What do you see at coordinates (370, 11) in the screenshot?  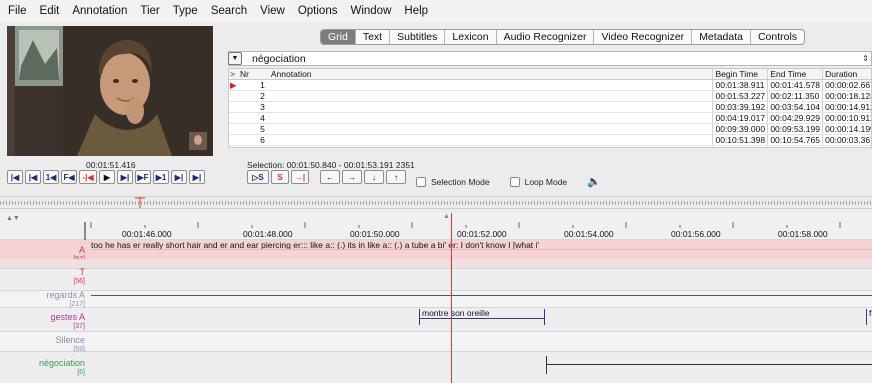 I see `menu-window: Window` at bounding box center [370, 11].